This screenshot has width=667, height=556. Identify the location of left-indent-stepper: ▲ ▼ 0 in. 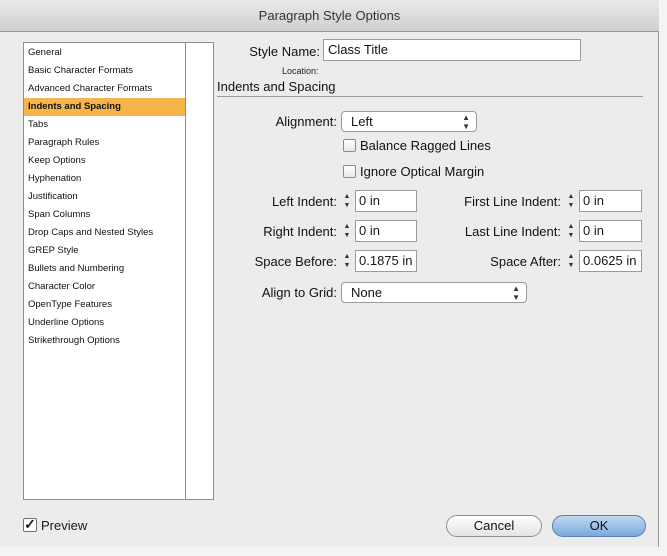
(379, 201).